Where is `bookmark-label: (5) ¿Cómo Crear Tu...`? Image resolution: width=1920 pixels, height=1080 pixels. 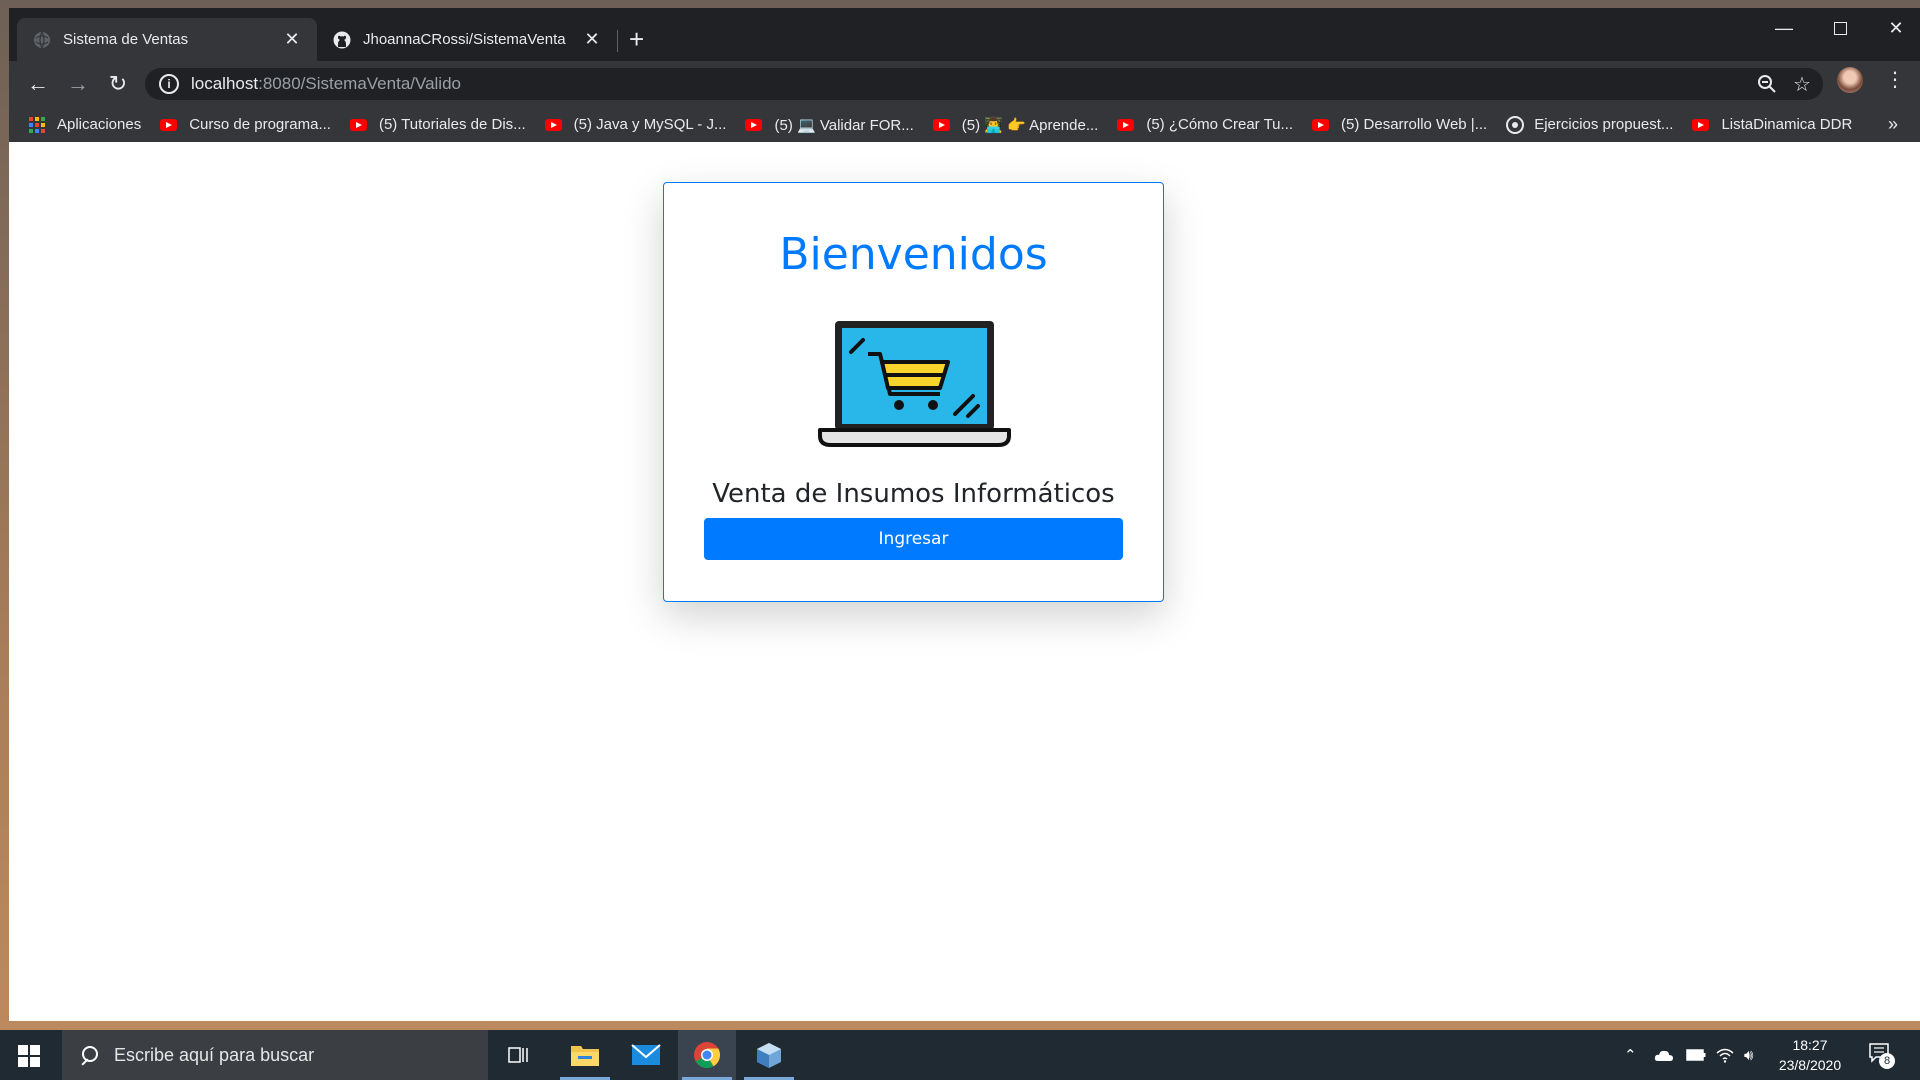 bookmark-label: (5) ¿Cómo Crear Tu... is located at coordinates (1220, 124).